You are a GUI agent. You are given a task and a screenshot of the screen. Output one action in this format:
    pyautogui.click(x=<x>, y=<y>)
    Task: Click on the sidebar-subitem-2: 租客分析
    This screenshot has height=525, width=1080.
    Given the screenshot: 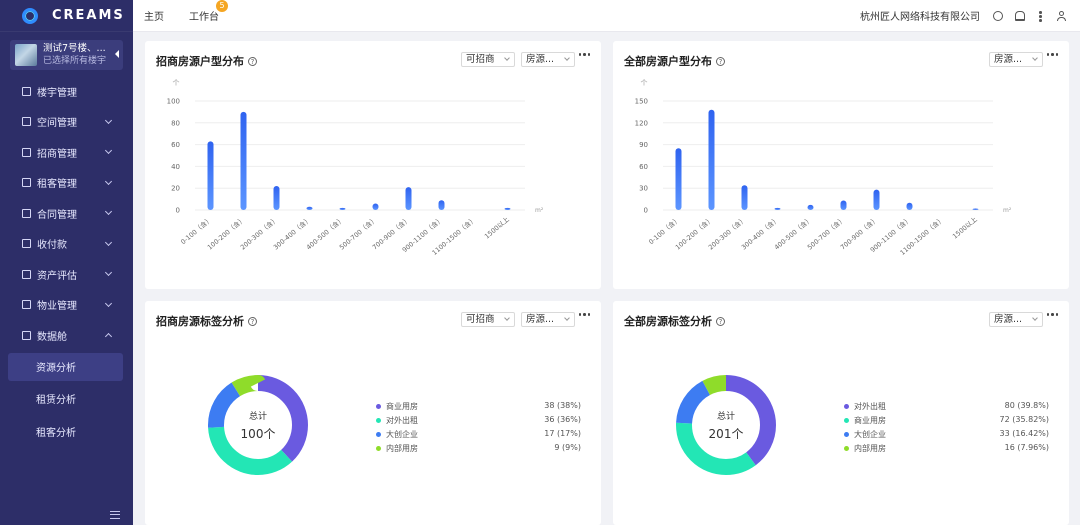 What is the action you would take?
    pyautogui.click(x=66, y=431)
    